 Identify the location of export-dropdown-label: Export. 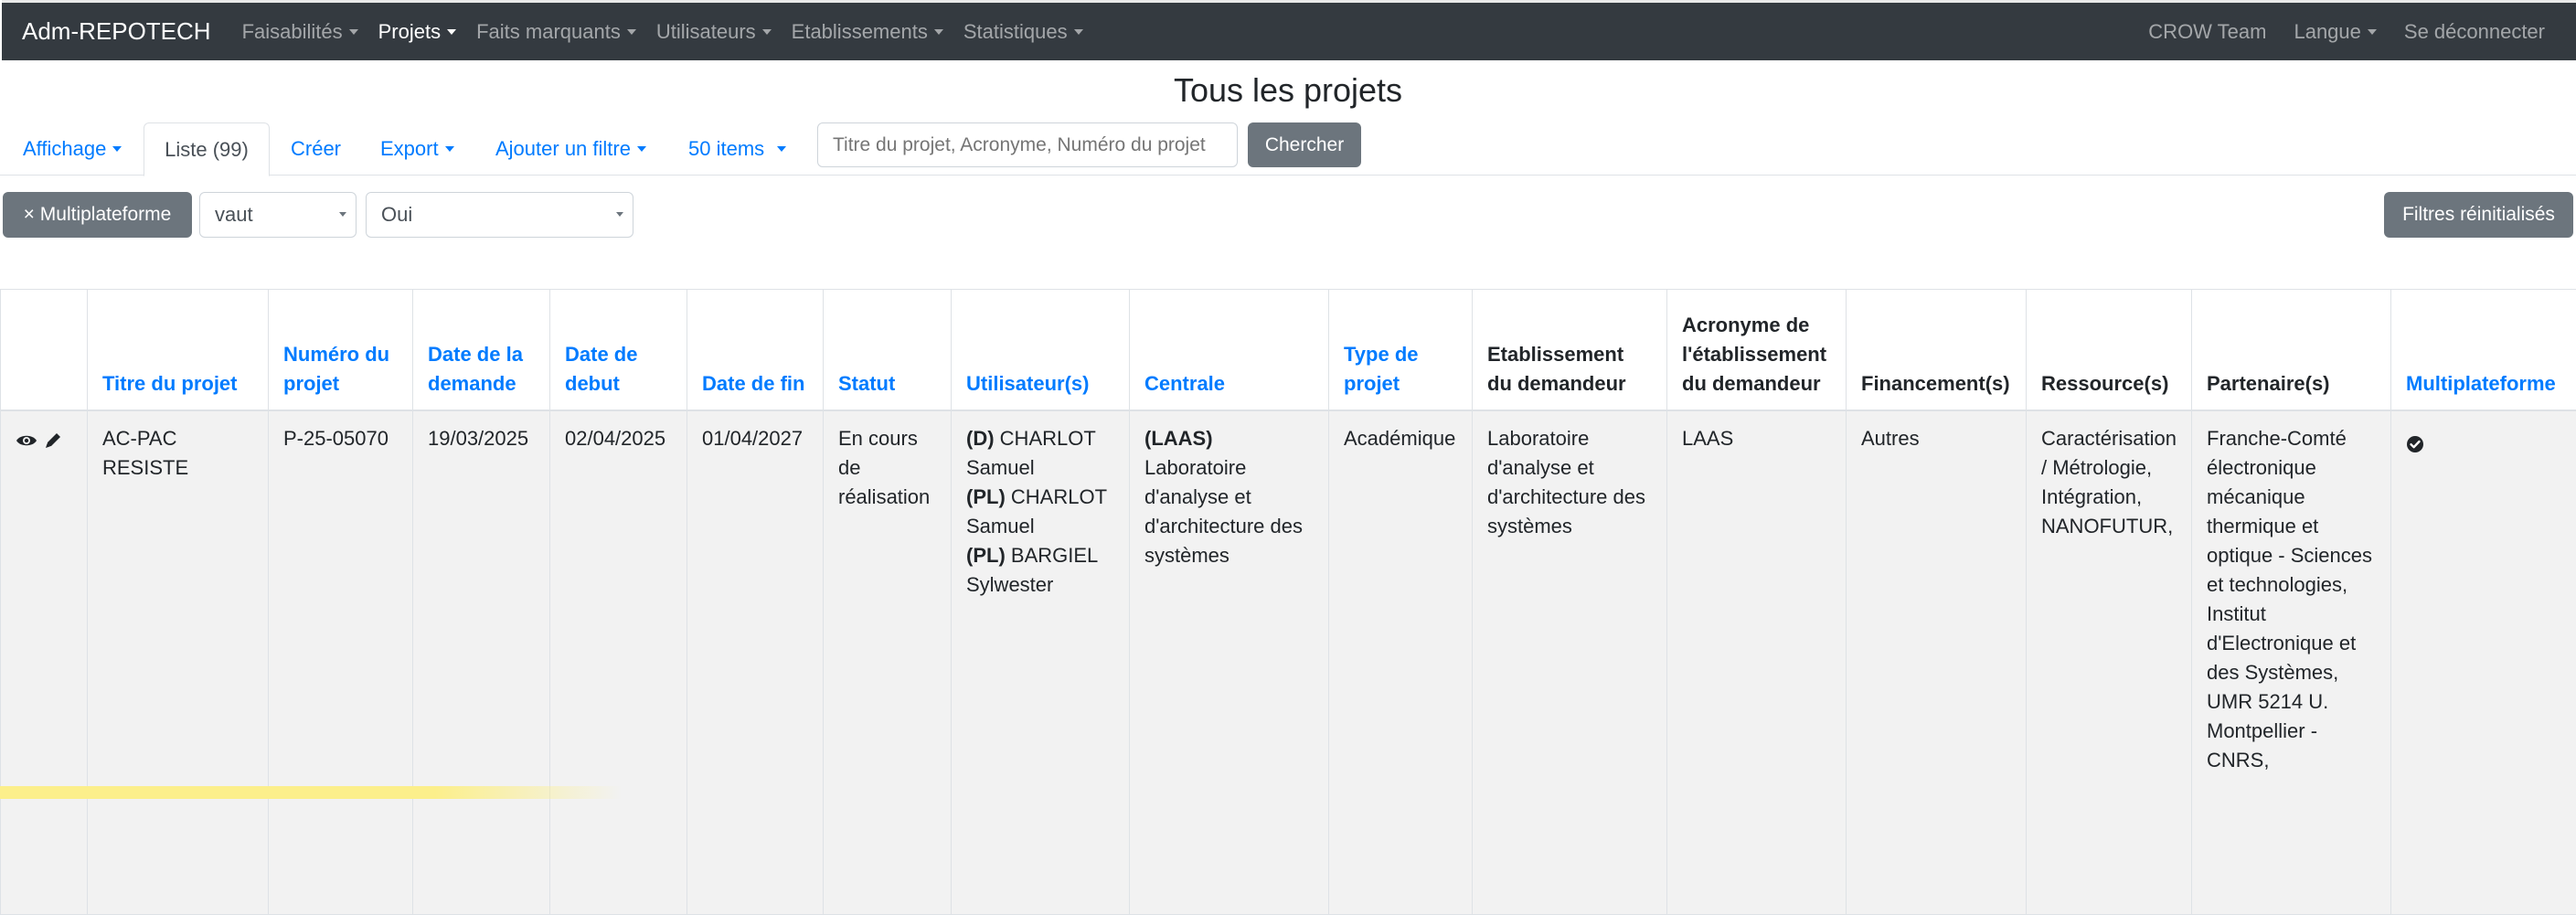
(409, 149).